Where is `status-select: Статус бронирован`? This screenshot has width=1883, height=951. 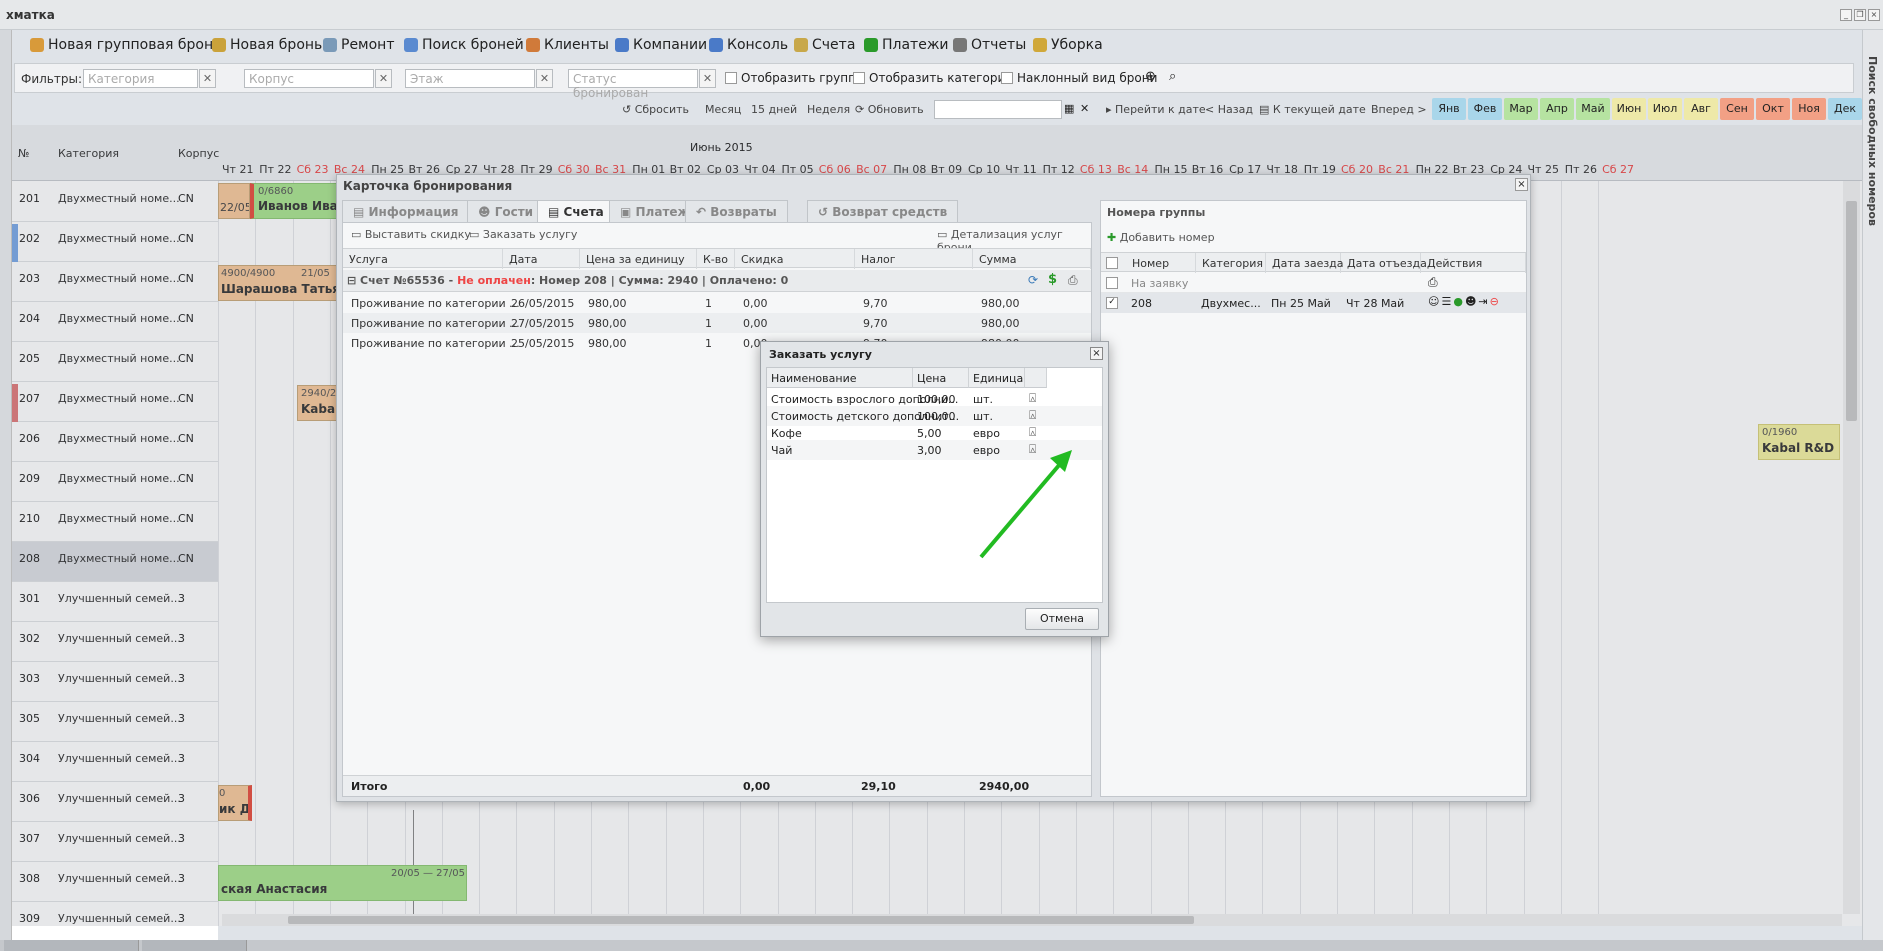
status-select: Статус бронирован is located at coordinates (633, 84).